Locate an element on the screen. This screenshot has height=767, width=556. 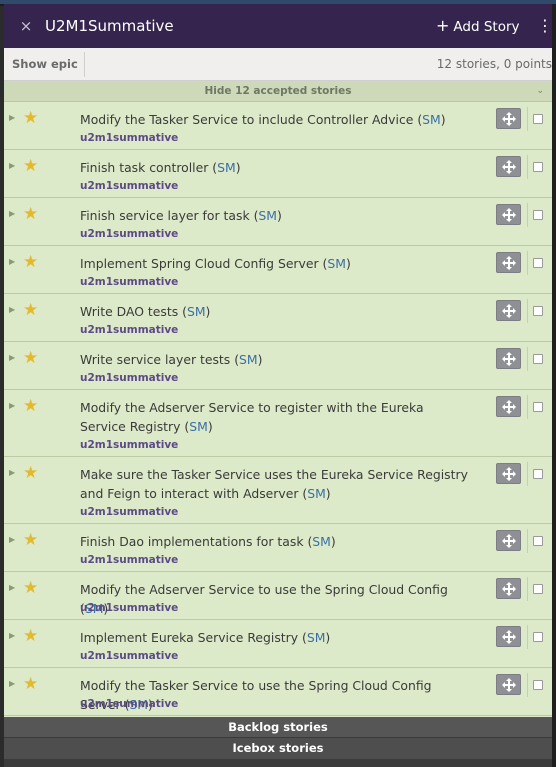
more-menu-icon: ⋮ is located at coordinates (544, 26).